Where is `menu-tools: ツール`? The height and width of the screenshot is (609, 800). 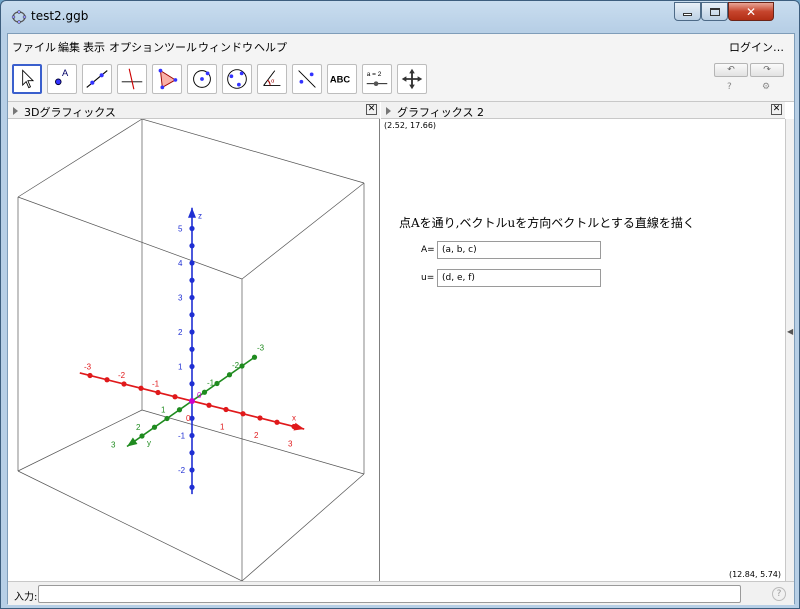
menu-tools: ツール is located at coordinates (180, 47).